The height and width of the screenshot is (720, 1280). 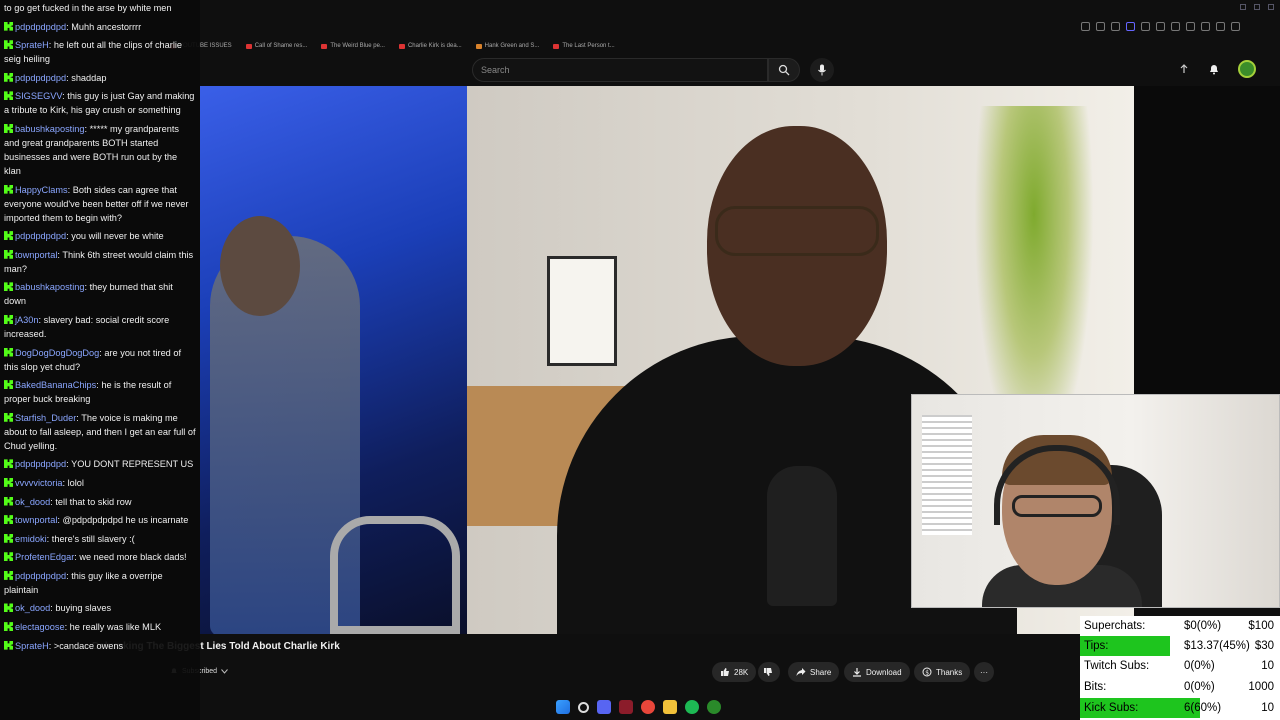 What do you see at coordinates (877, 672) in the screenshot?
I see `download-button: Download` at bounding box center [877, 672].